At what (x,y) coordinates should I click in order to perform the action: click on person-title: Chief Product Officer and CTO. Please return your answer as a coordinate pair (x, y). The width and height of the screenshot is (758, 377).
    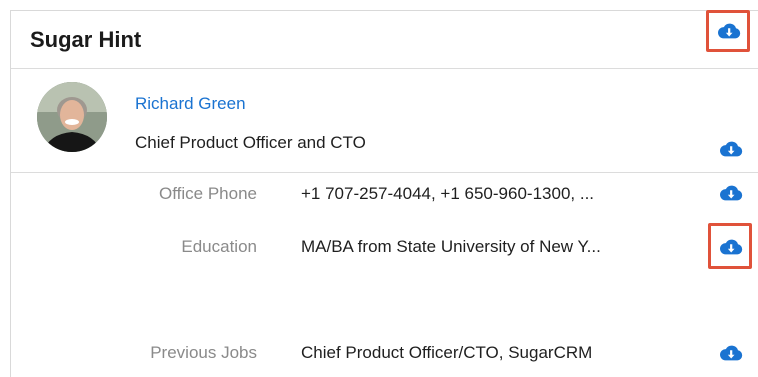
    Looking at the image, I should click on (250, 142).